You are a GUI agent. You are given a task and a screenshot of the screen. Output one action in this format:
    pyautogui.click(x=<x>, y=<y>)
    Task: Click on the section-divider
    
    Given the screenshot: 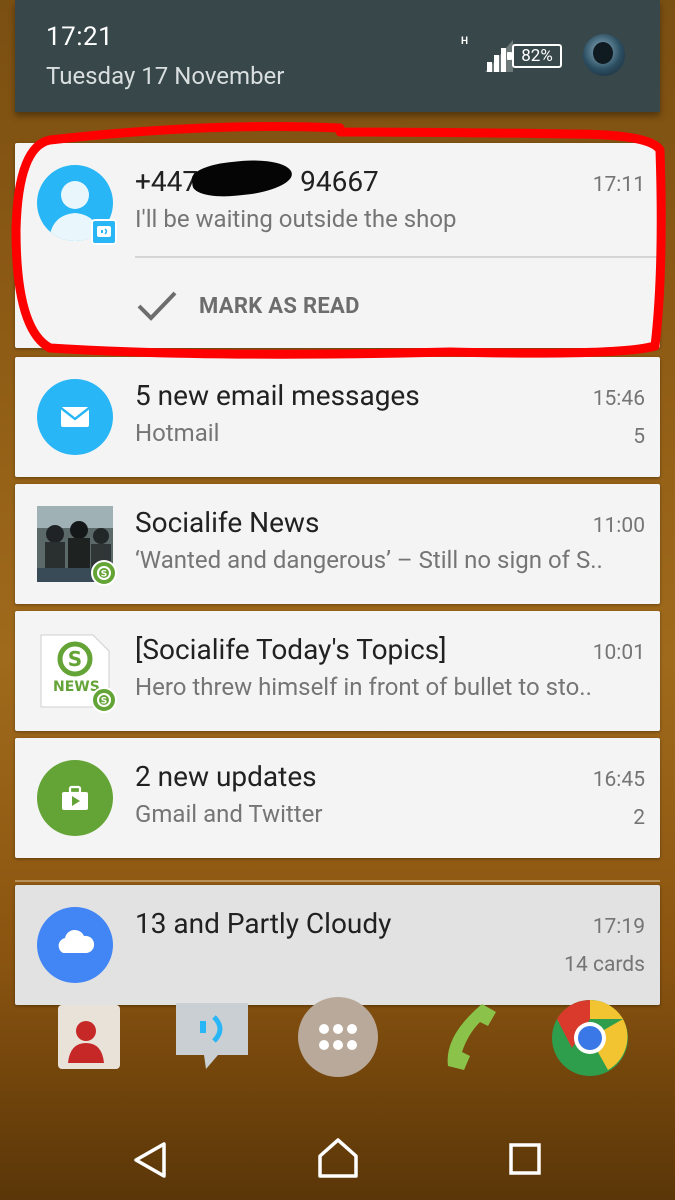 What is the action you would take?
    pyautogui.click(x=337, y=881)
    